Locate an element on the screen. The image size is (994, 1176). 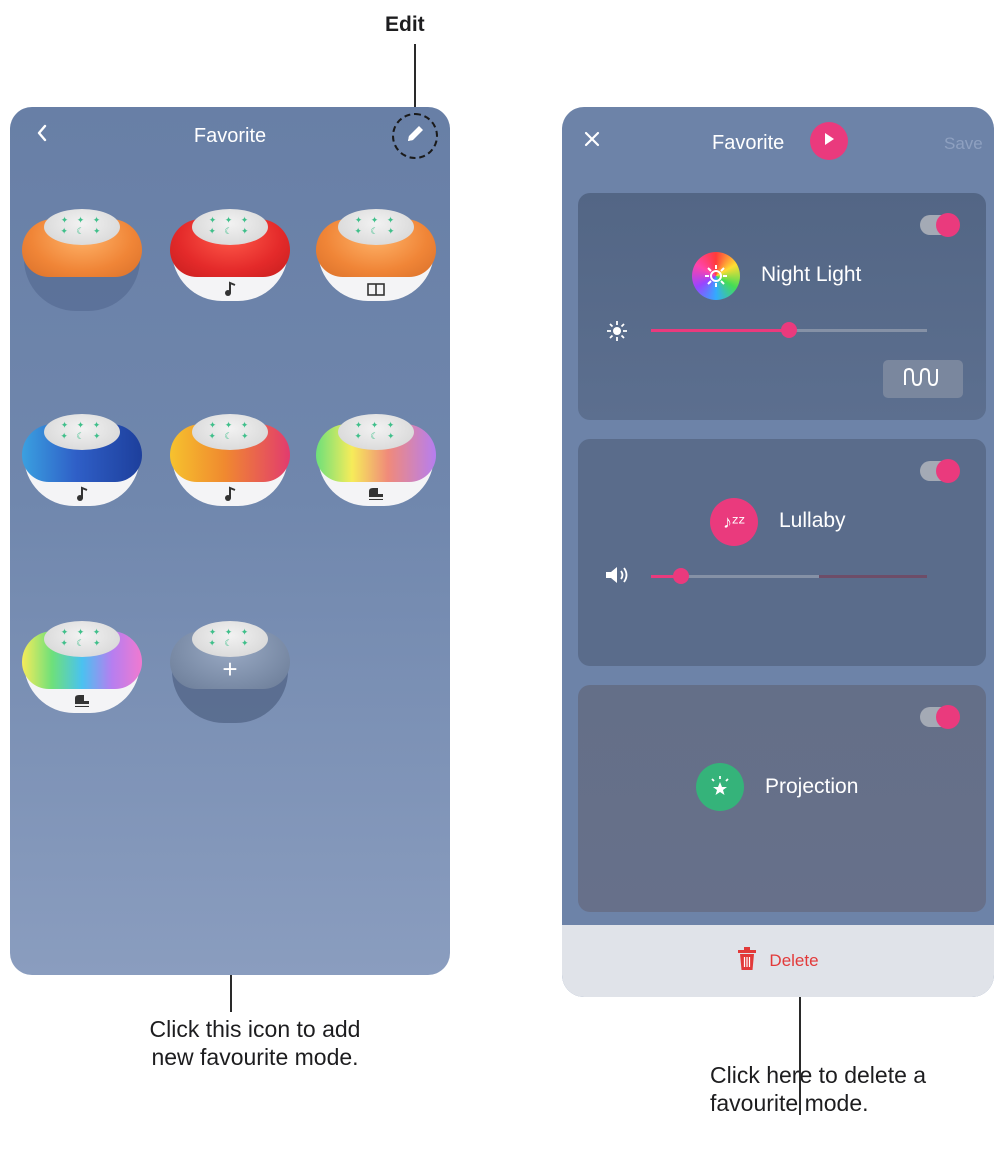
edit-callout-line is located at coordinates (415, 78).